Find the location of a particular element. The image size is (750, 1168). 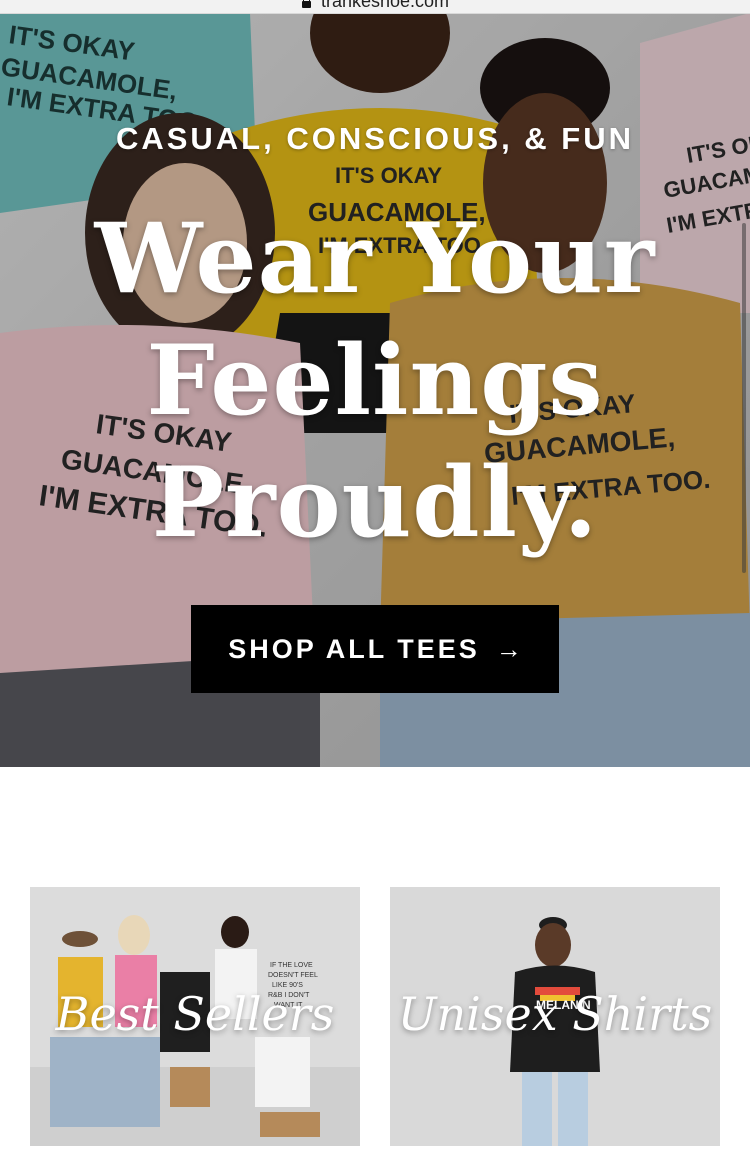

url-text: trankeshoe.com is located at coordinates (385, 5).